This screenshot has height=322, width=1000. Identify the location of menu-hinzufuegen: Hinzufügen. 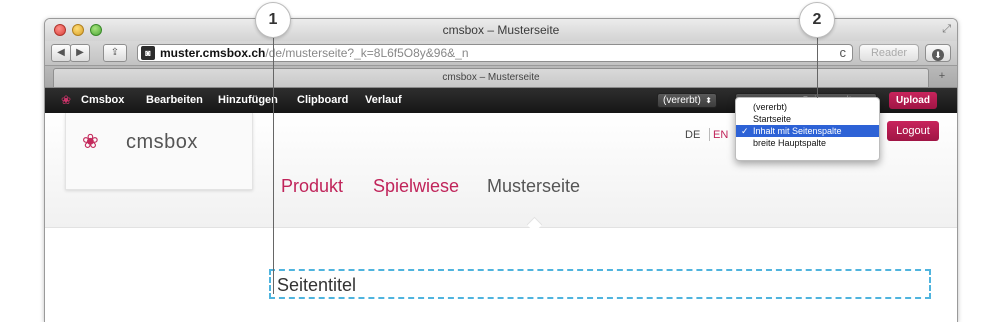
(248, 100).